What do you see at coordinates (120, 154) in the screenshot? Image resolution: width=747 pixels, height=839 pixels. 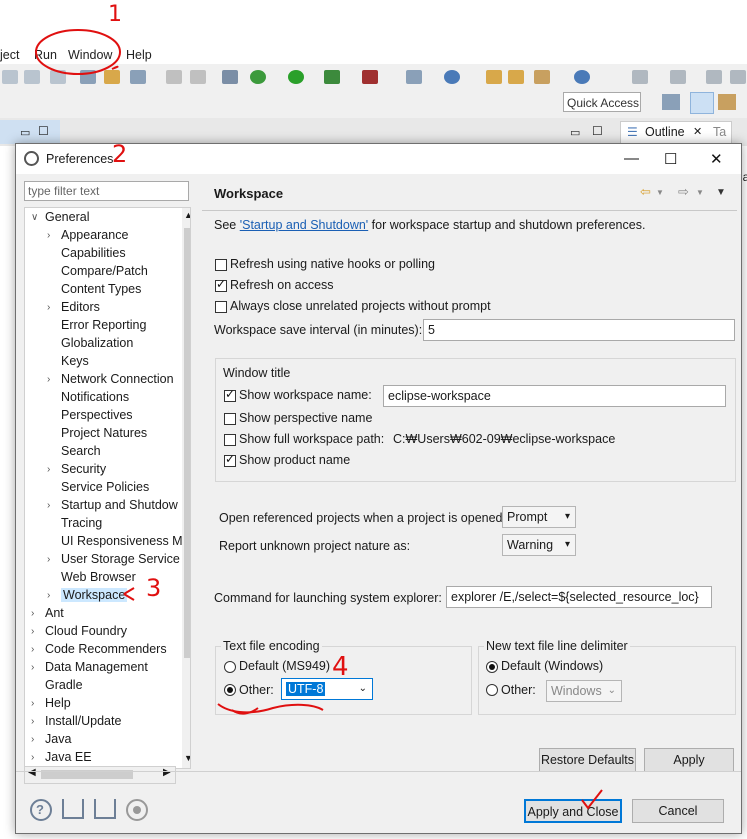 I see `annotation-number-2: 2` at bounding box center [120, 154].